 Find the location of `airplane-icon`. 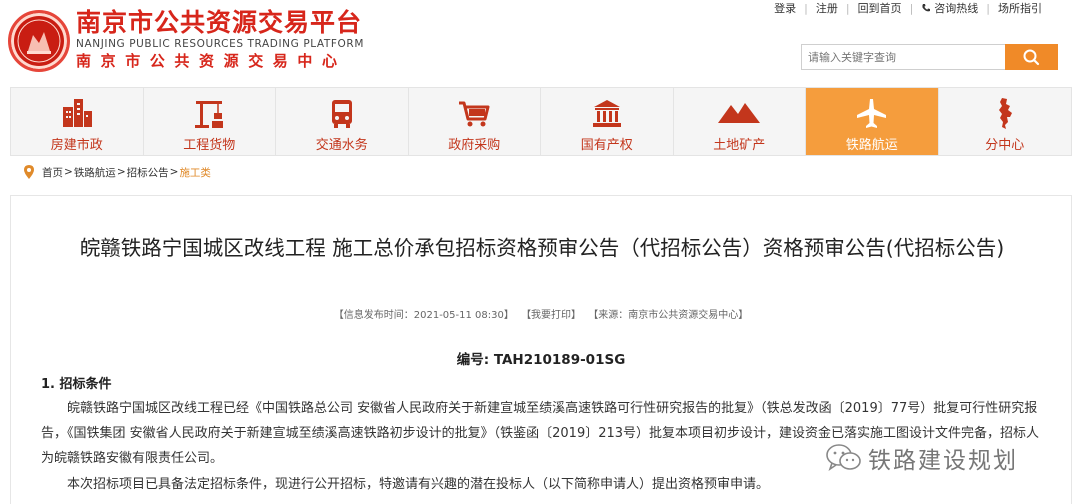

airplane-icon is located at coordinates (871, 113).